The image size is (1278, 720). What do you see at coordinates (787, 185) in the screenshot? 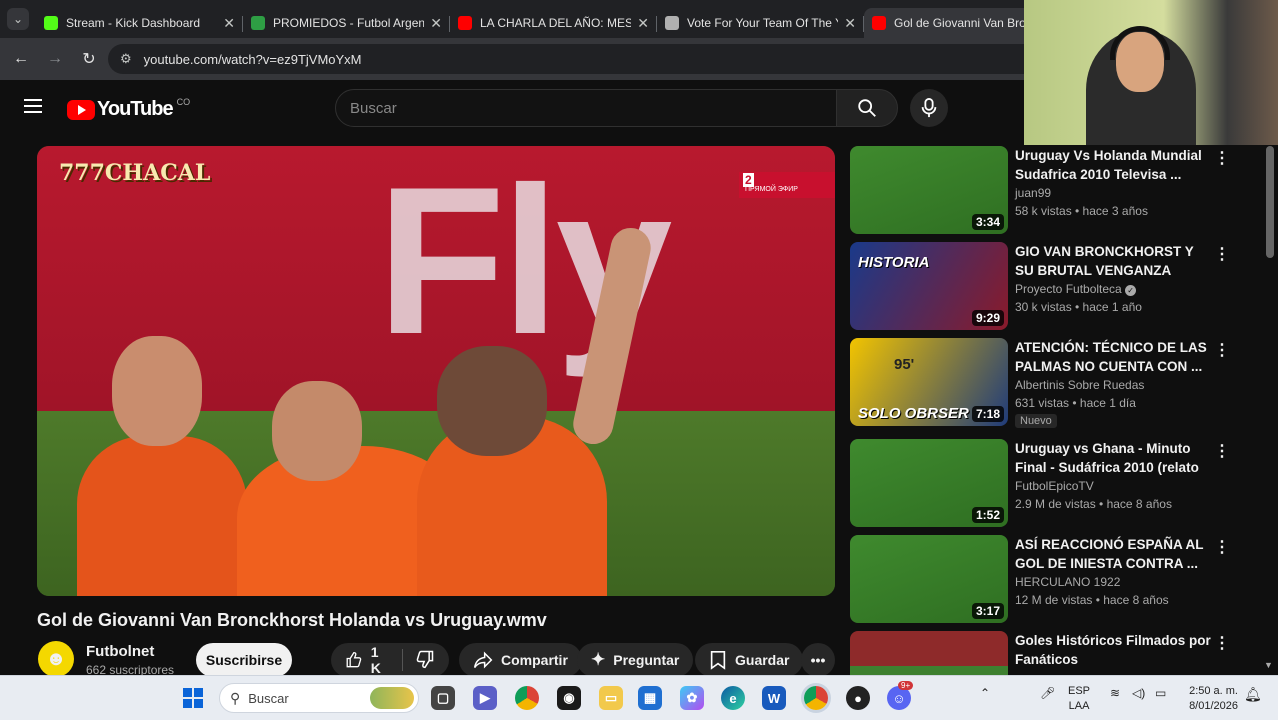
I see `broadcast-logo: 2 ПРЯМОЙ ЭФИР` at bounding box center [787, 185].